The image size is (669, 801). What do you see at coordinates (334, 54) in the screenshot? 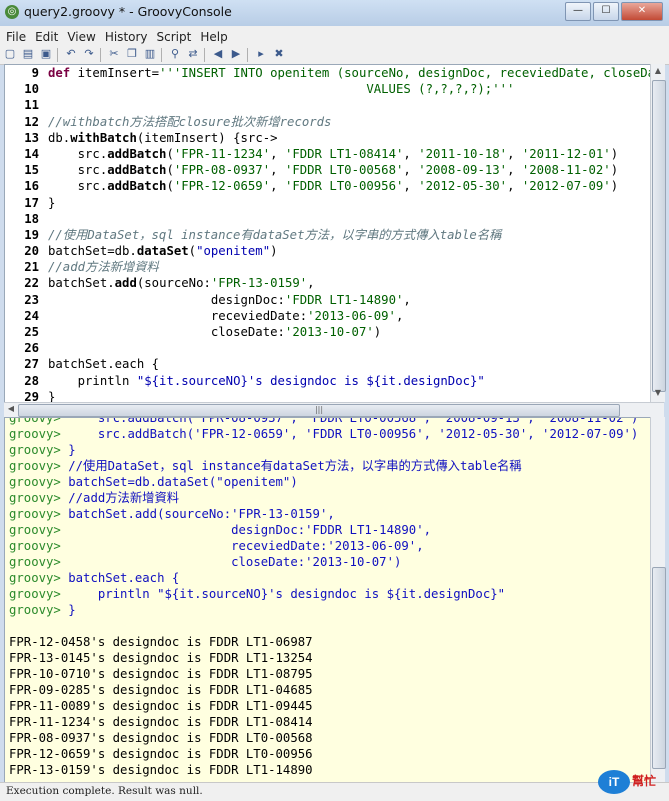
I see `toolbar: ▢ ▤ ▣ ↶ ↷ ✂ ❐ ▥ ⚲ ⇄ ◀ ▶ ▸ ✖` at bounding box center [334, 54].